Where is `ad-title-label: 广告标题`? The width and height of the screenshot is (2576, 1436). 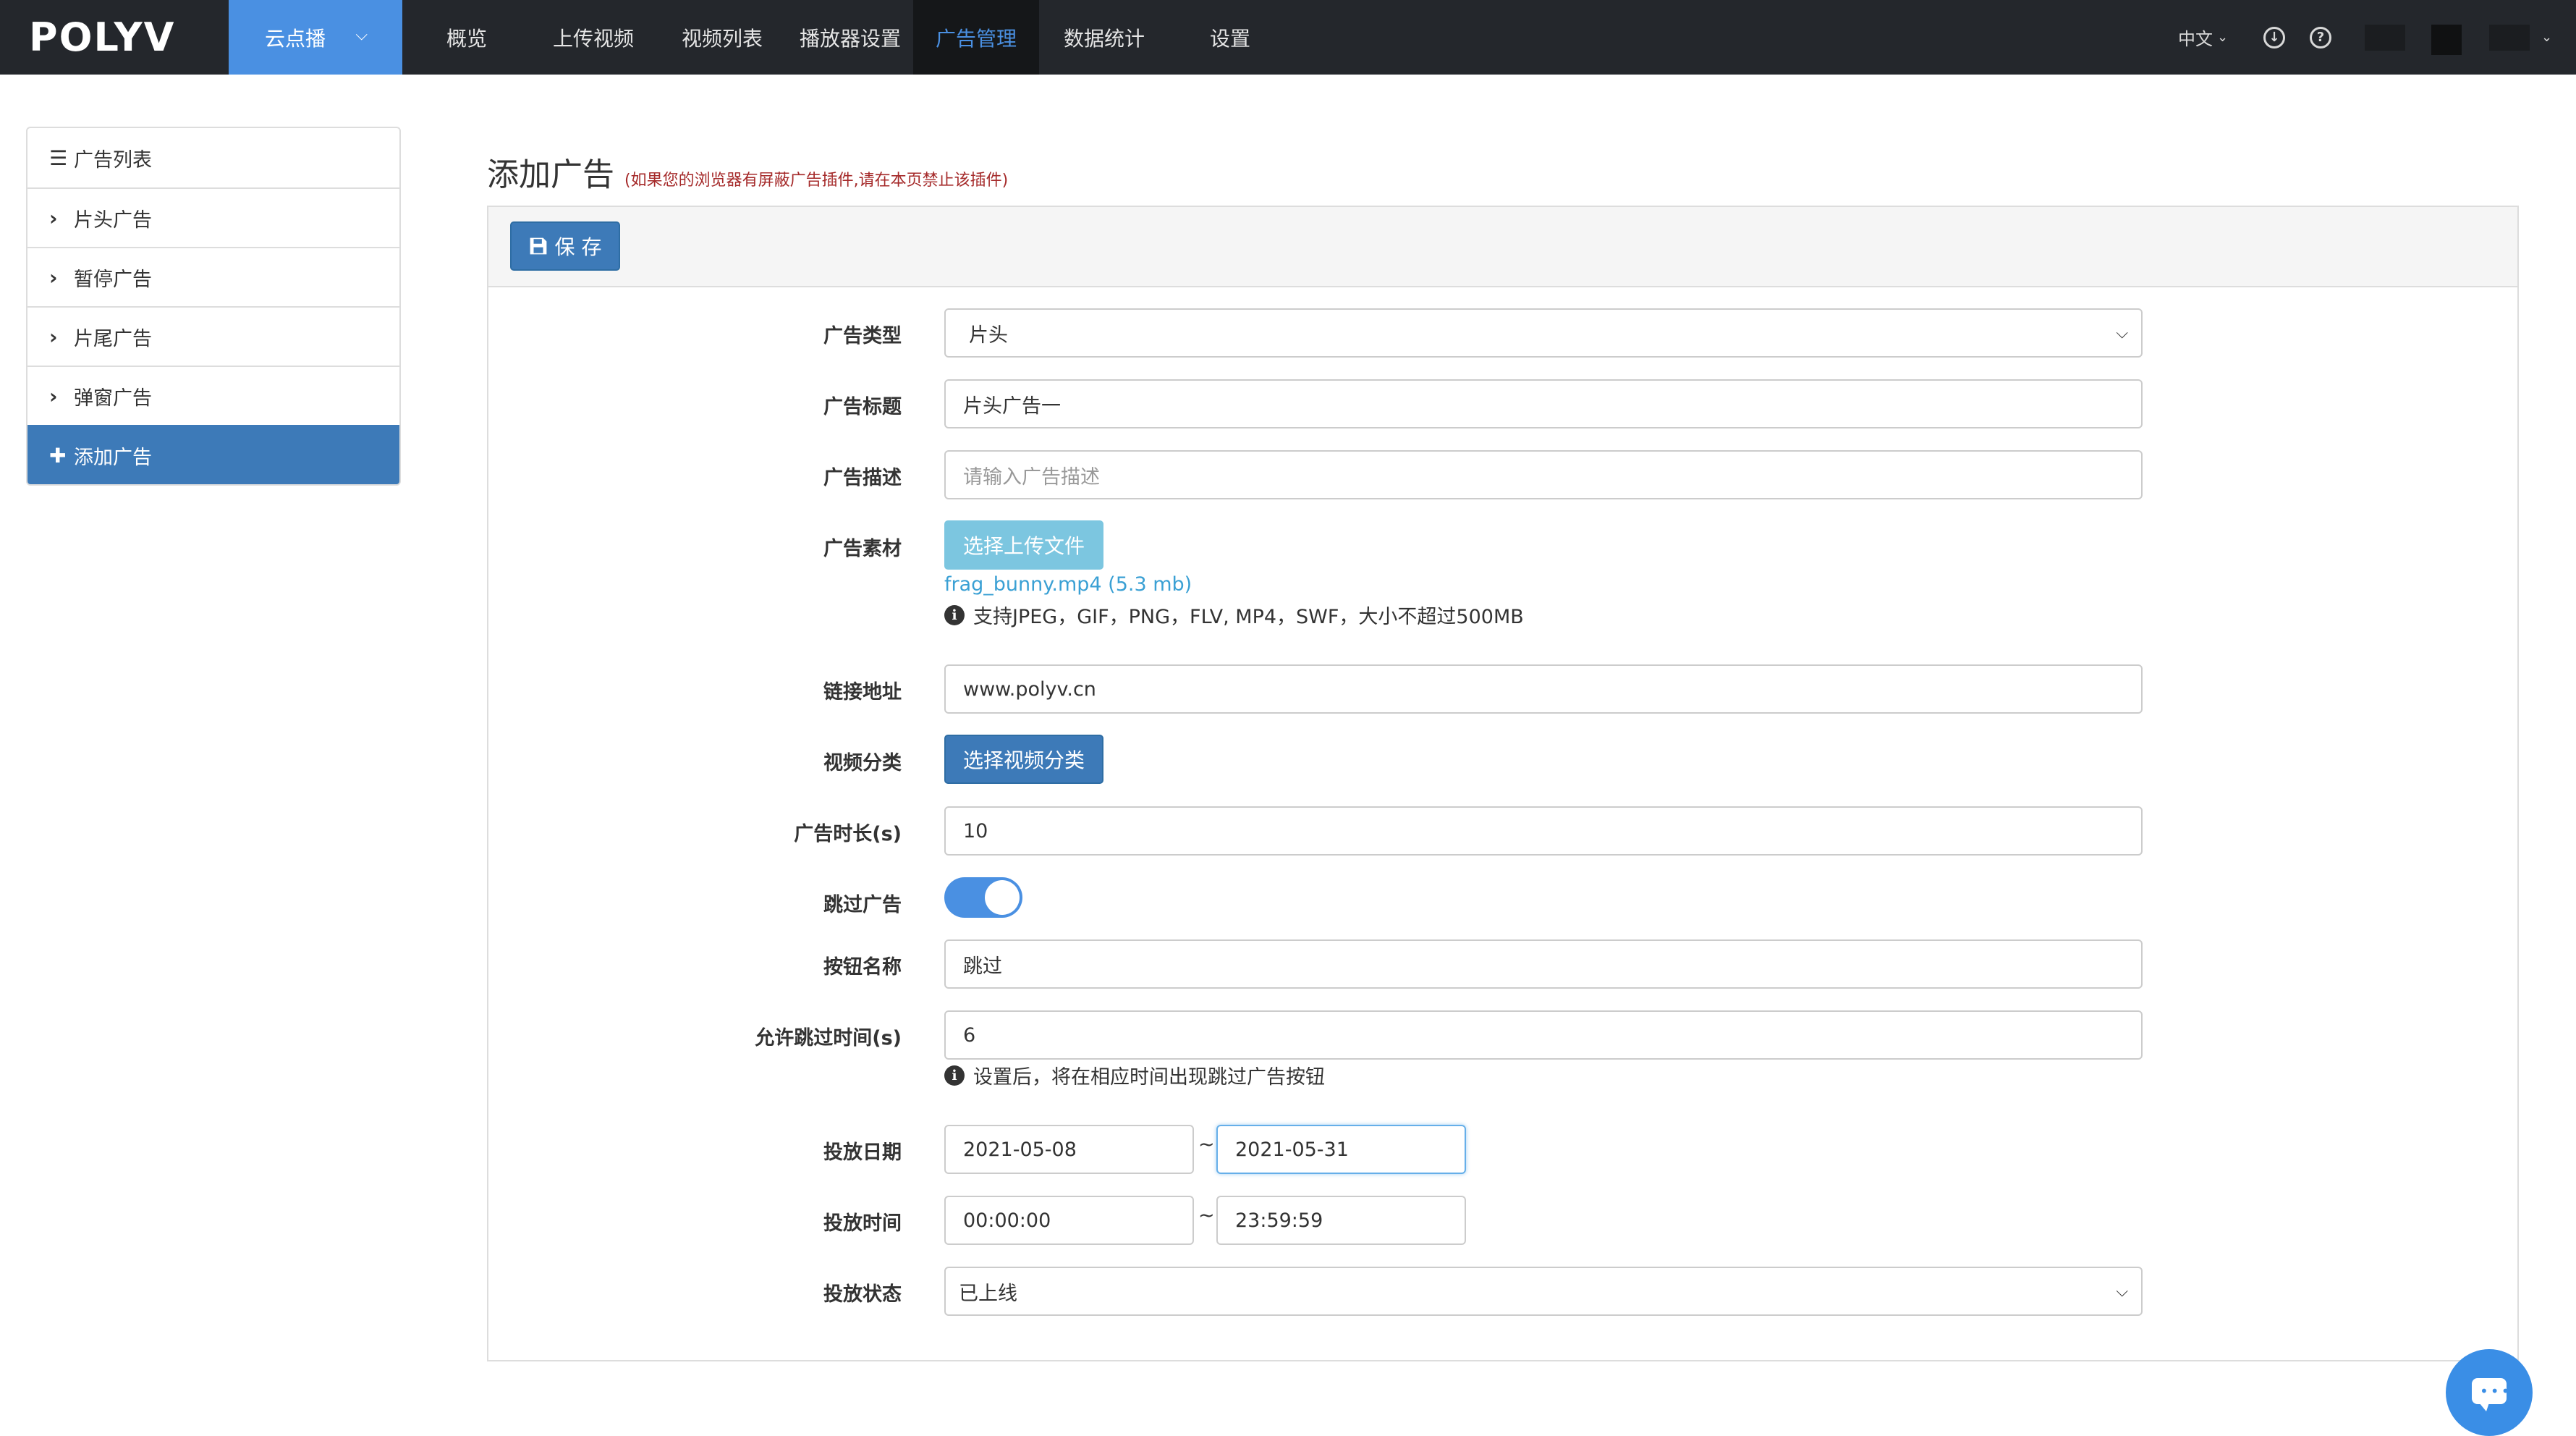
ad-title-label: 广告标题 is located at coordinates (862, 407).